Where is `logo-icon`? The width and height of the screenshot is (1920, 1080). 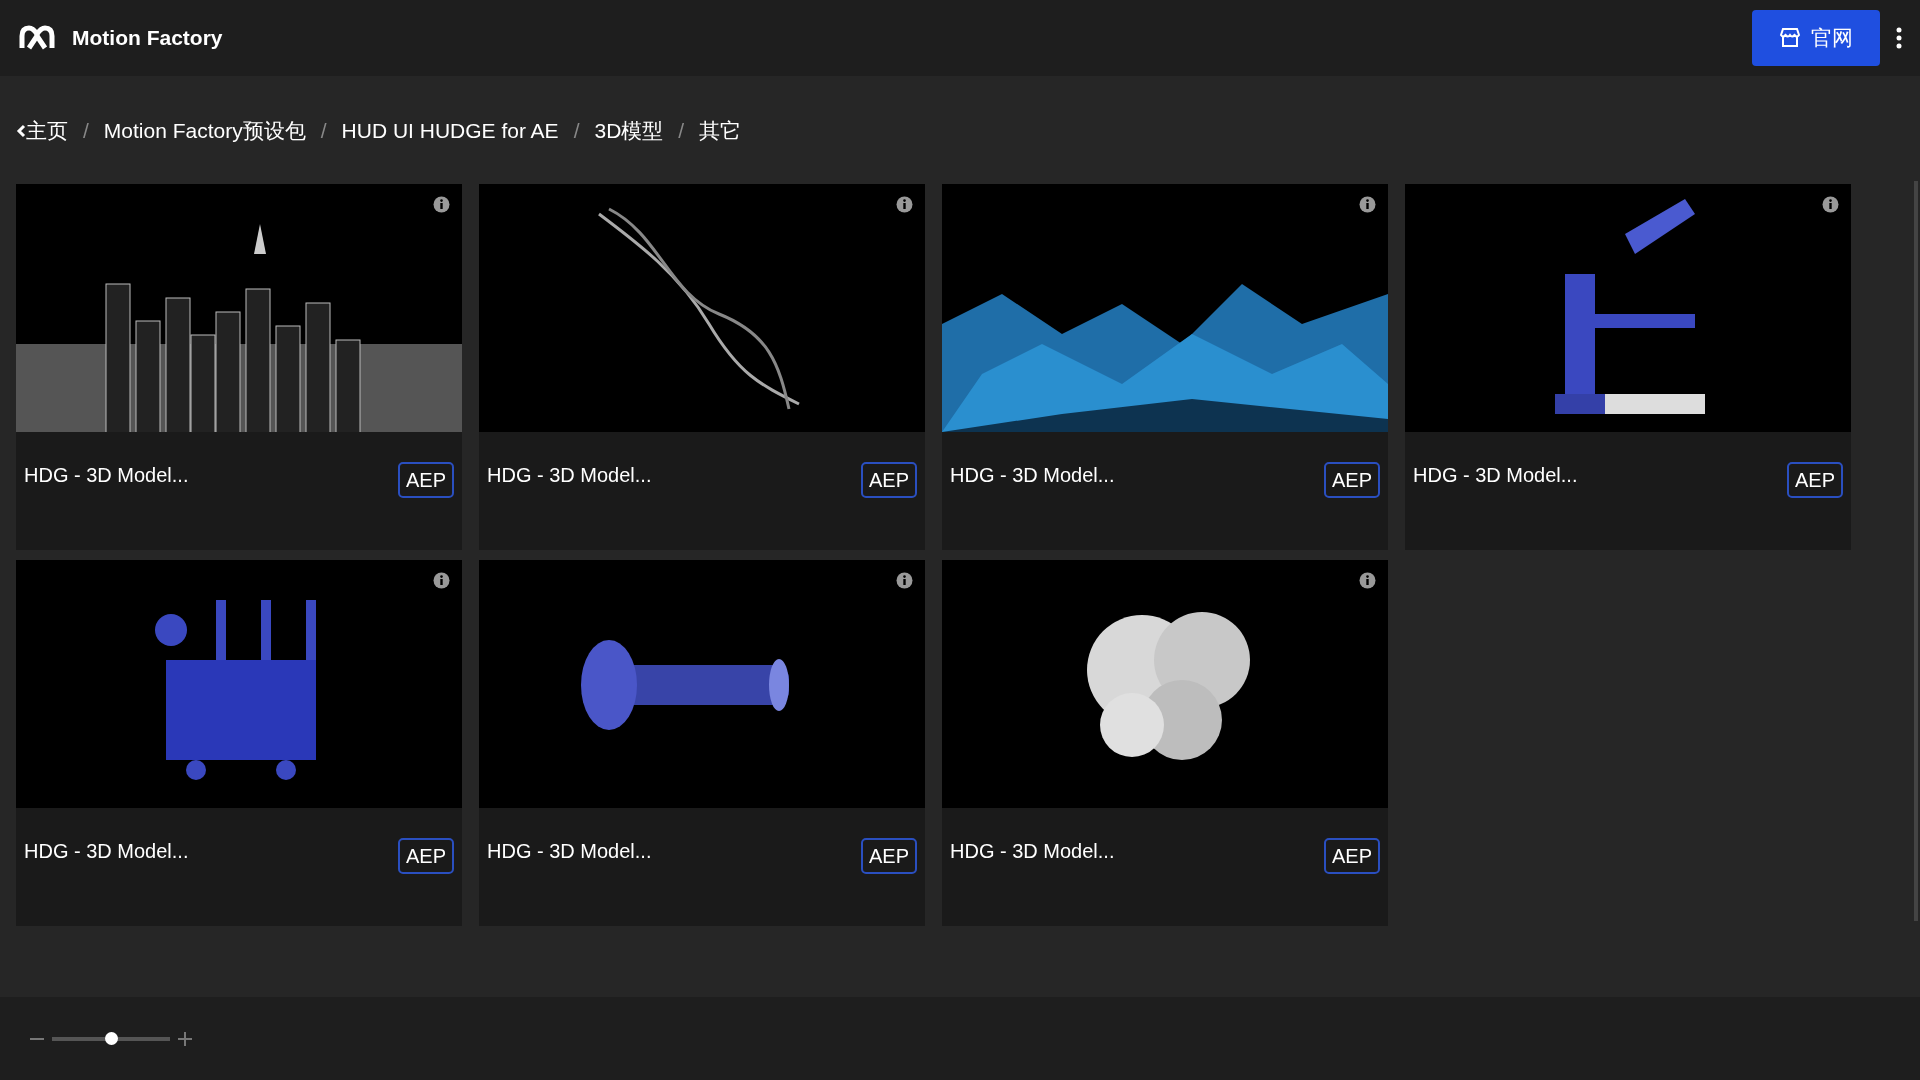 logo-icon is located at coordinates (37, 38).